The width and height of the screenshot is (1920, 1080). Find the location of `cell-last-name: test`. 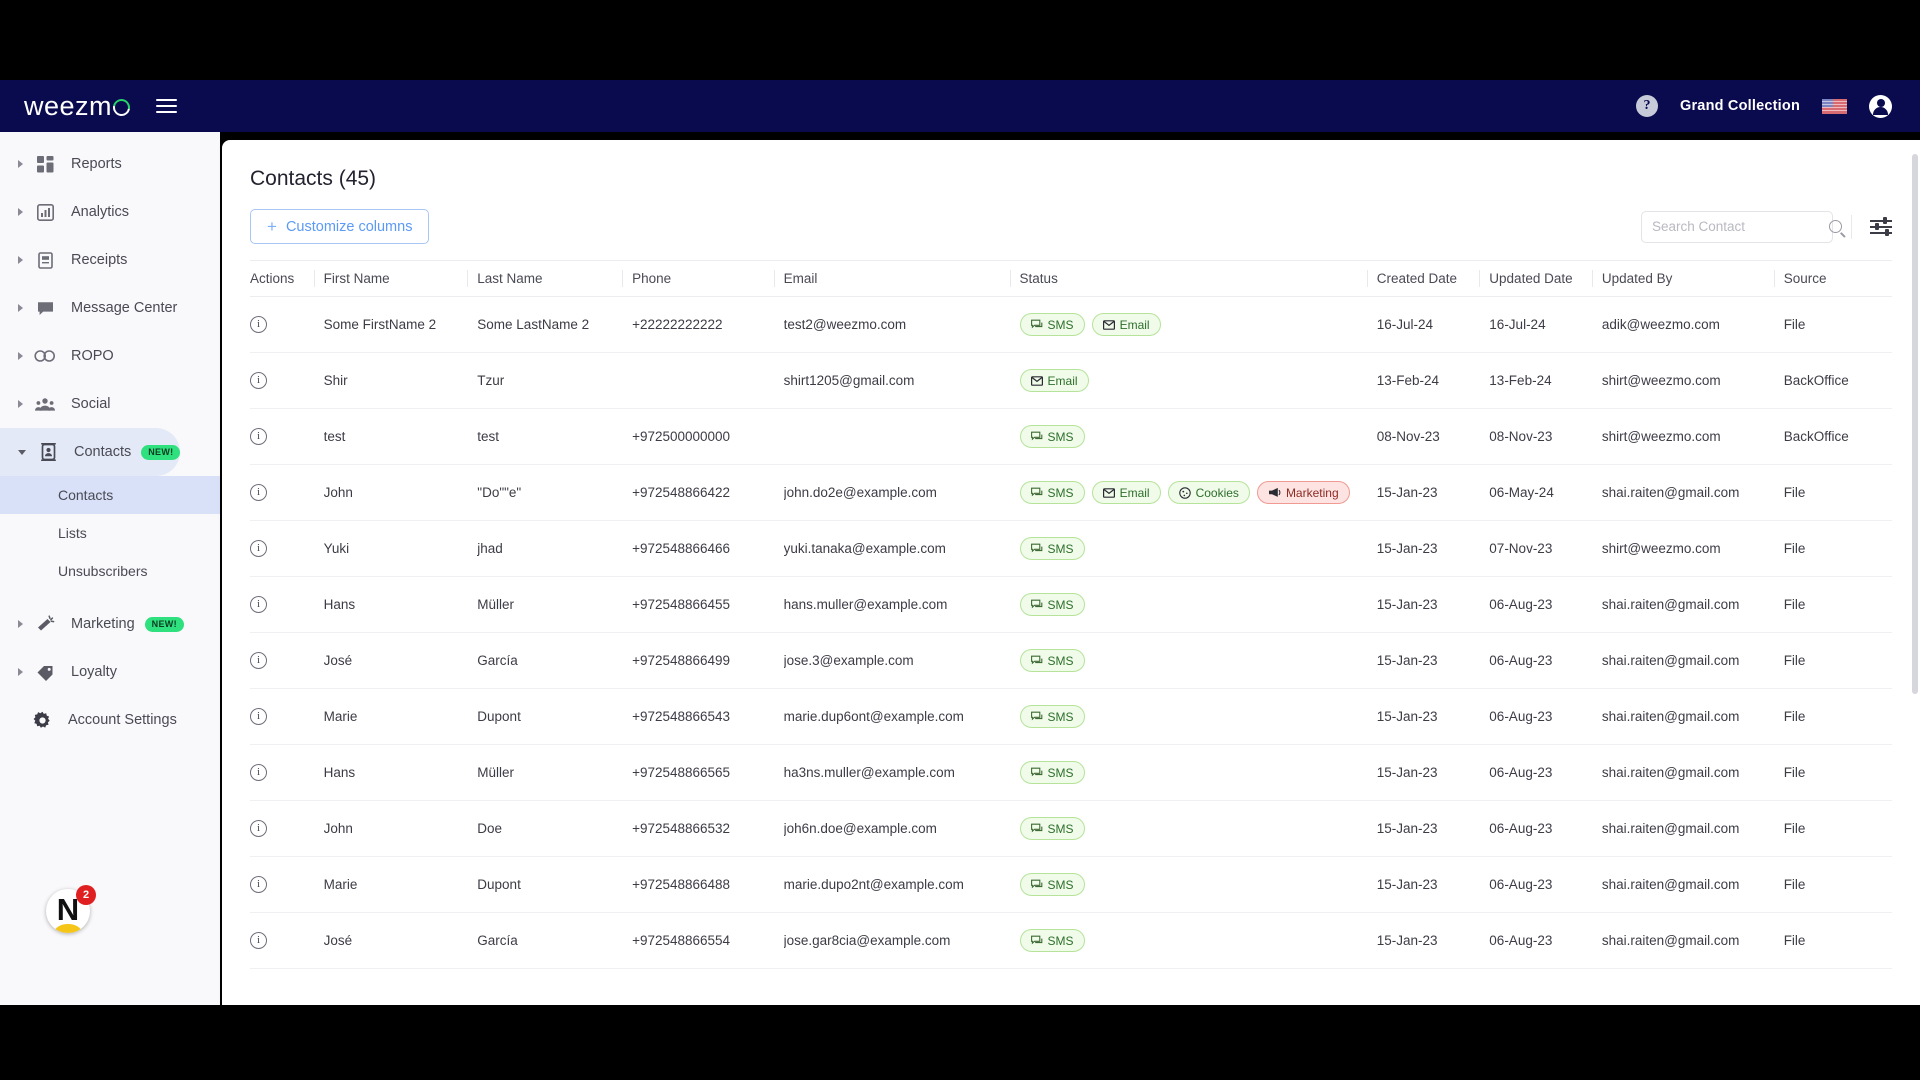

cell-last-name: test is located at coordinates (555, 436).